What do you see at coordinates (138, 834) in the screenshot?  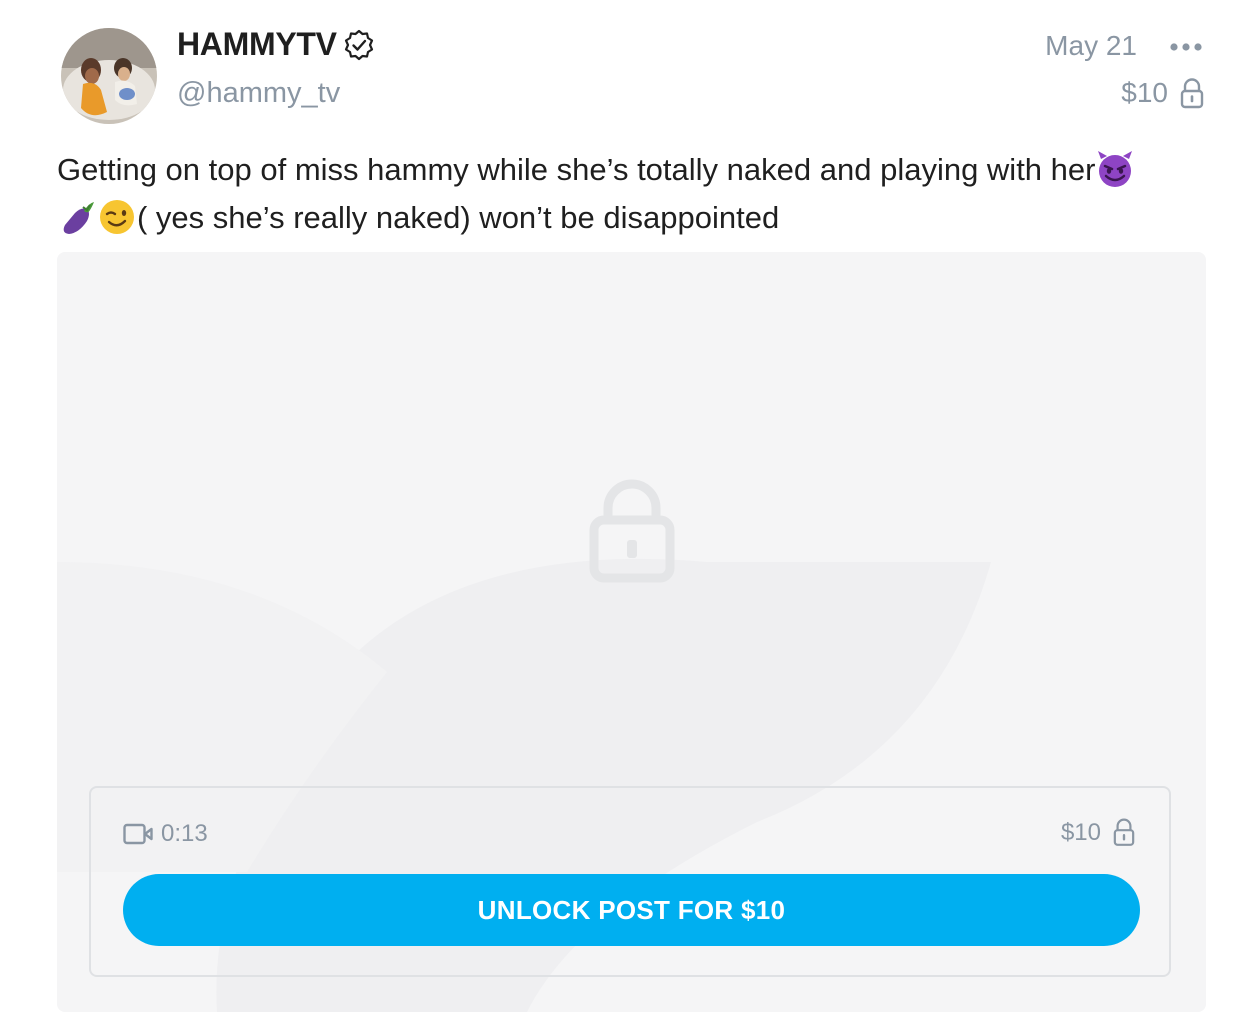 I see `video-camera-icon` at bounding box center [138, 834].